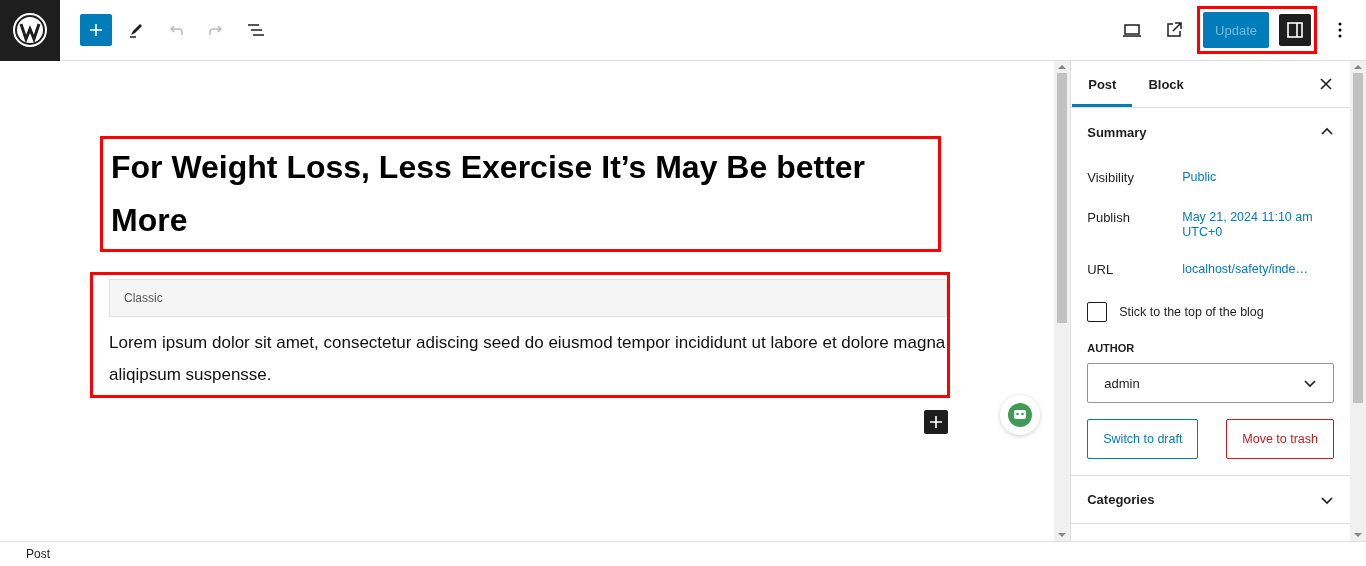 The height and width of the screenshot is (566, 1366). I want to click on field-label: Publish, so click(1109, 218).